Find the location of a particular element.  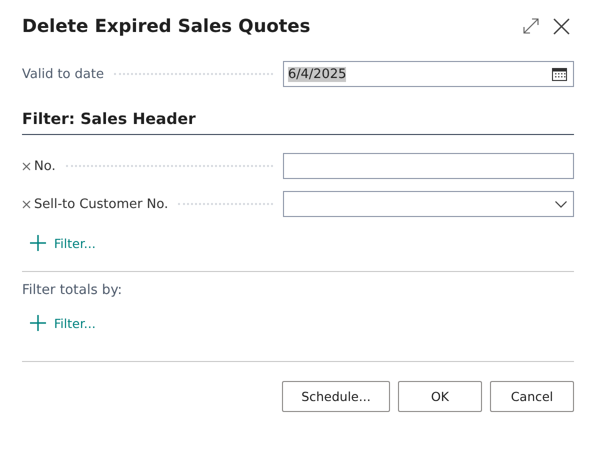

close-icon is located at coordinates (561, 26).